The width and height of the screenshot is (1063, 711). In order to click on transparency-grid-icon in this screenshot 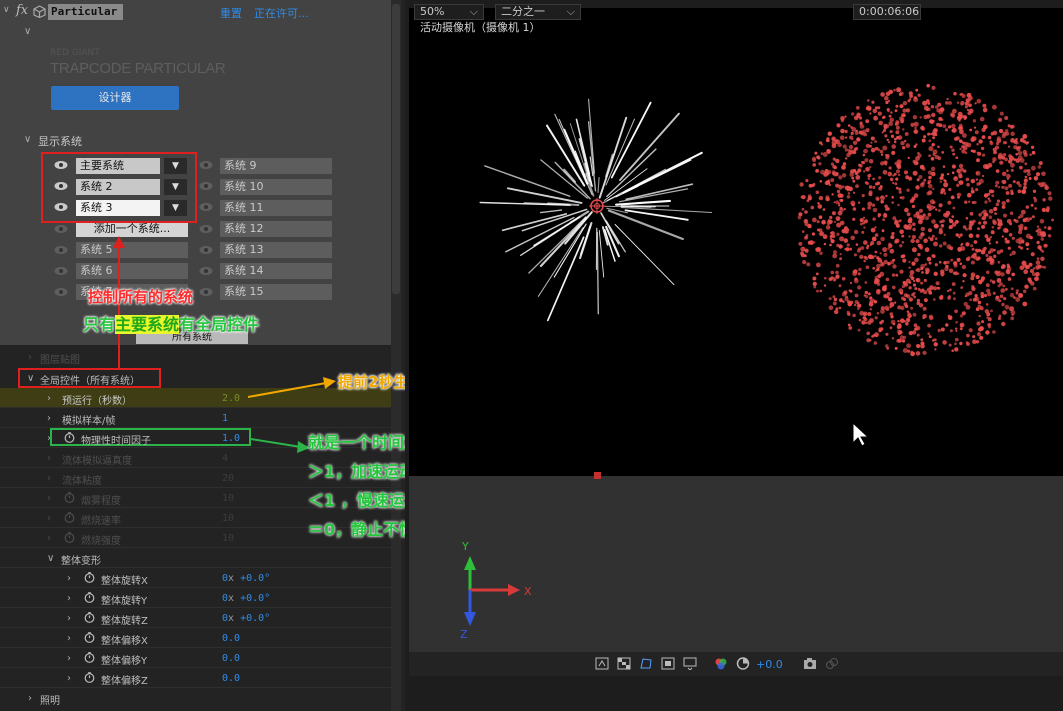, I will do `click(624, 663)`.